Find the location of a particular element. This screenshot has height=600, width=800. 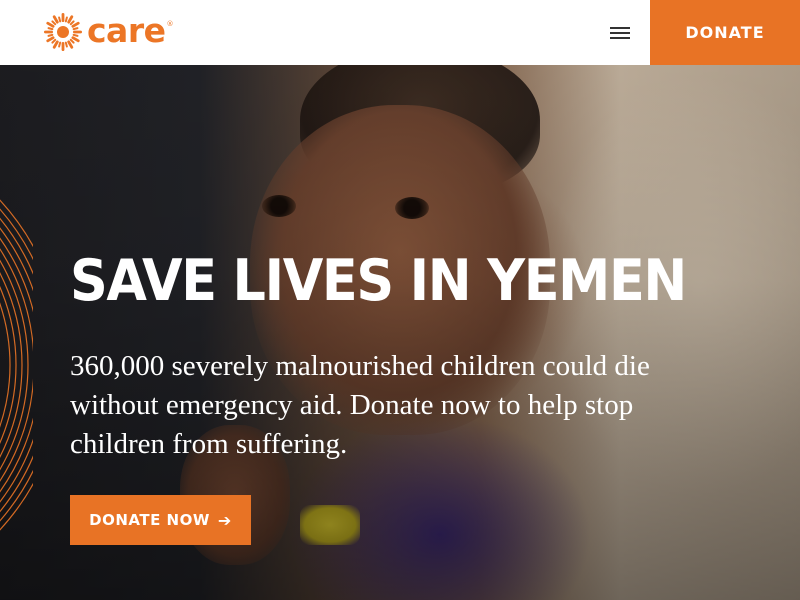

registered-mark: ® is located at coordinates (170, 24).